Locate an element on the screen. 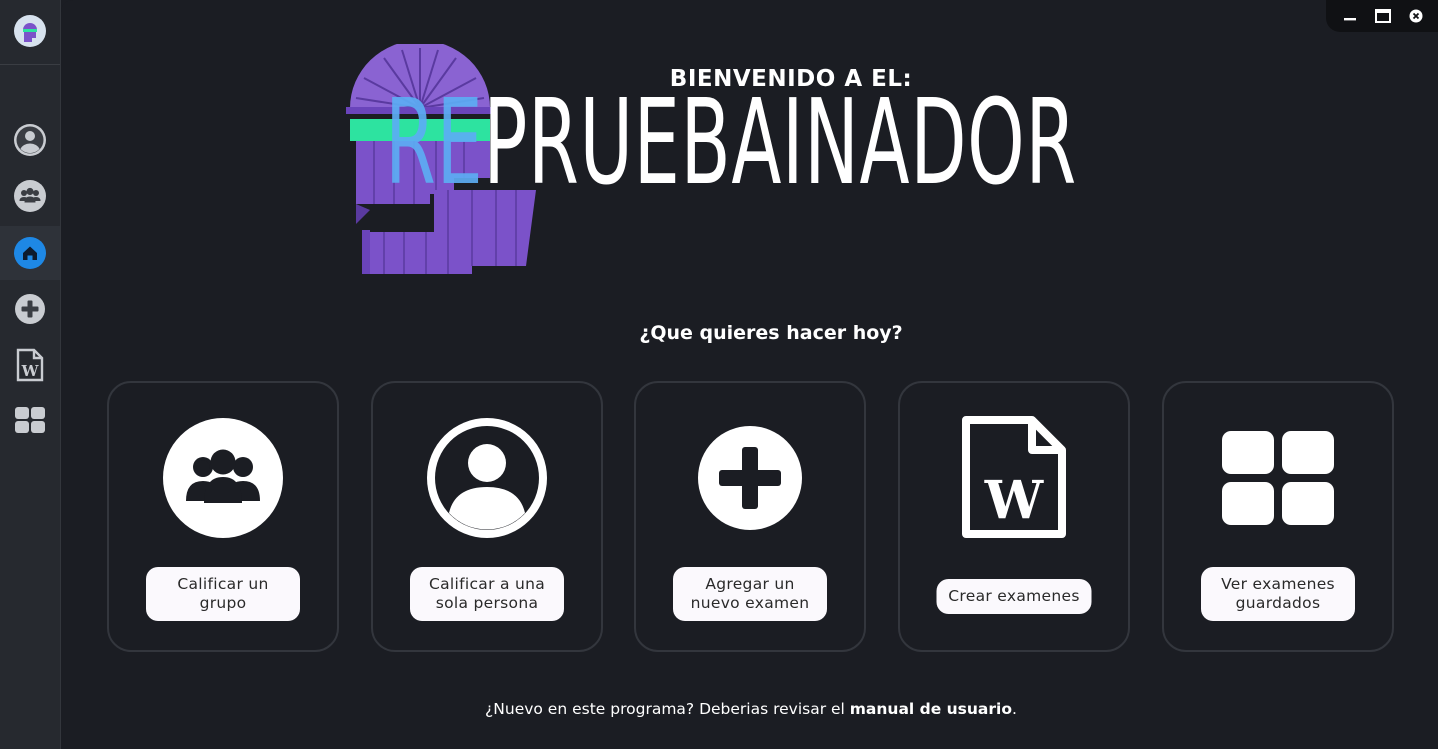  card-create-exams: W Crear examenes is located at coordinates (1014, 516).